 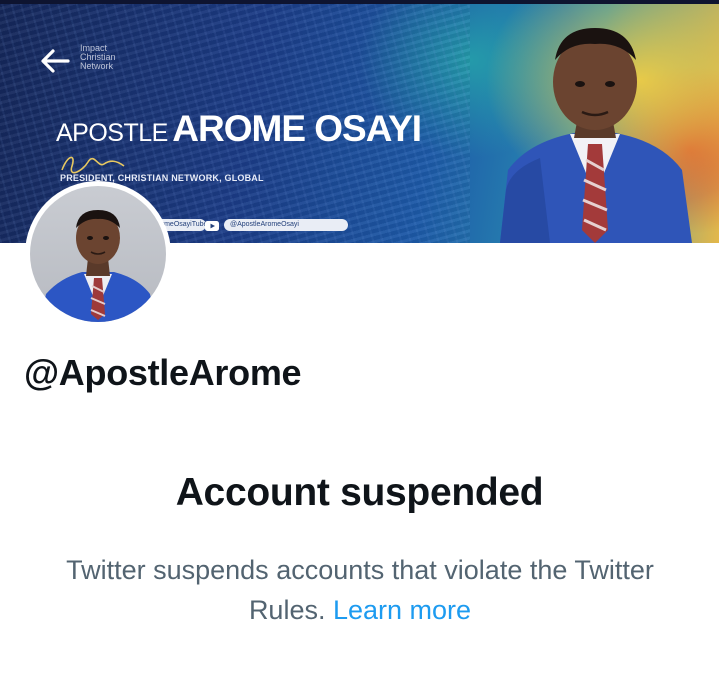 I want to click on arrow-left-icon, so click(x=55, y=61).